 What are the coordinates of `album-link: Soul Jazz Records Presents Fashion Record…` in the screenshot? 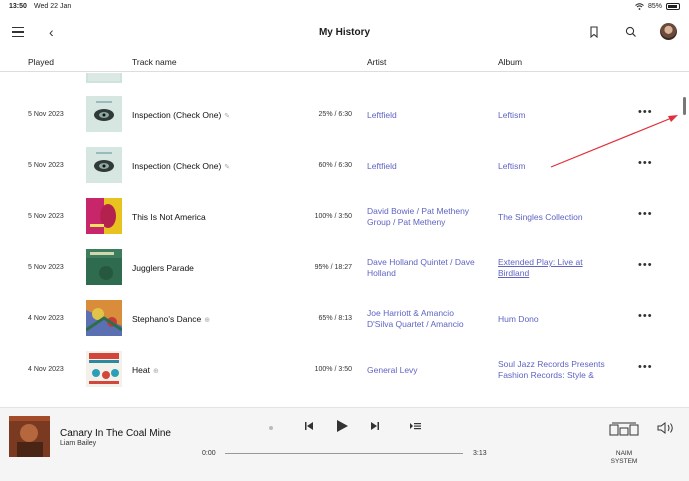 It's located at (554, 370).